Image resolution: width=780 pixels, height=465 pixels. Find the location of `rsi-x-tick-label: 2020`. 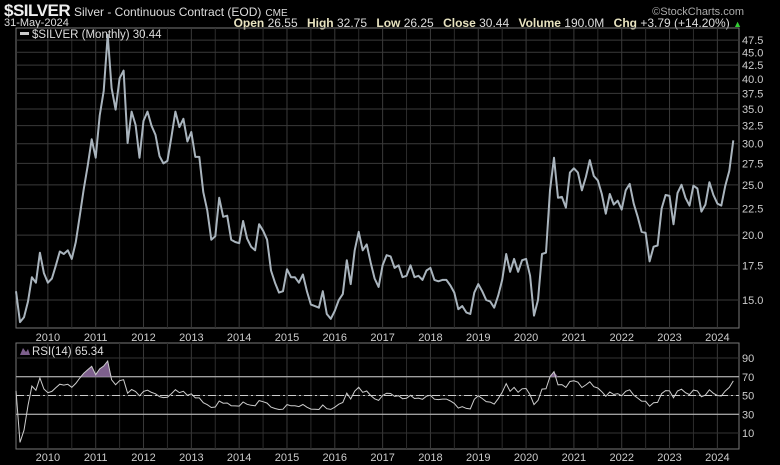

rsi-x-tick-label: 2020 is located at coordinates (526, 458).